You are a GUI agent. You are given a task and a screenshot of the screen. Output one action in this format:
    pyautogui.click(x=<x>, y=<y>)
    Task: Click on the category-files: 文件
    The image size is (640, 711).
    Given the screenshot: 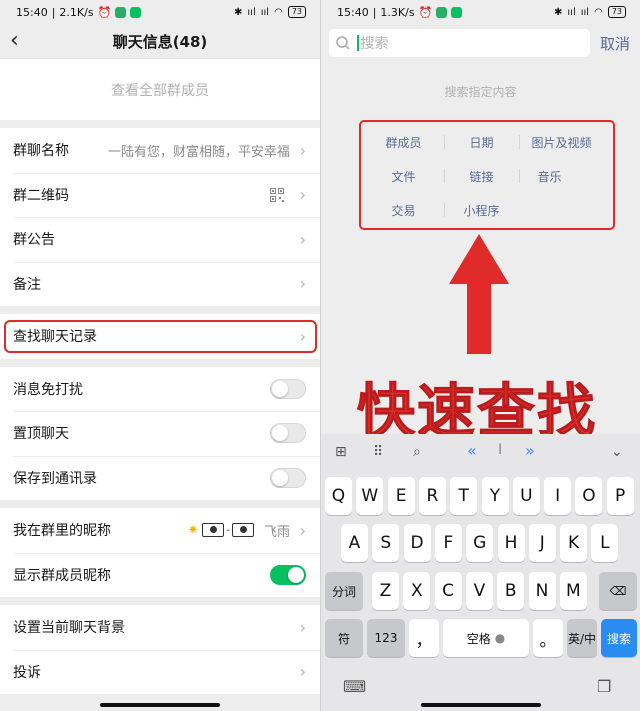 What is the action you would take?
    pyautogui.click(x=403, y=176)
    